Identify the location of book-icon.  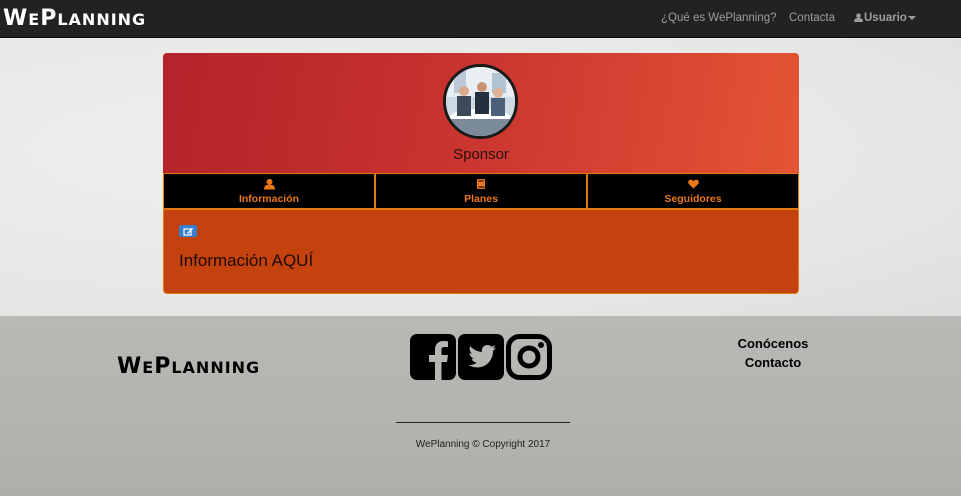
(481, 184).